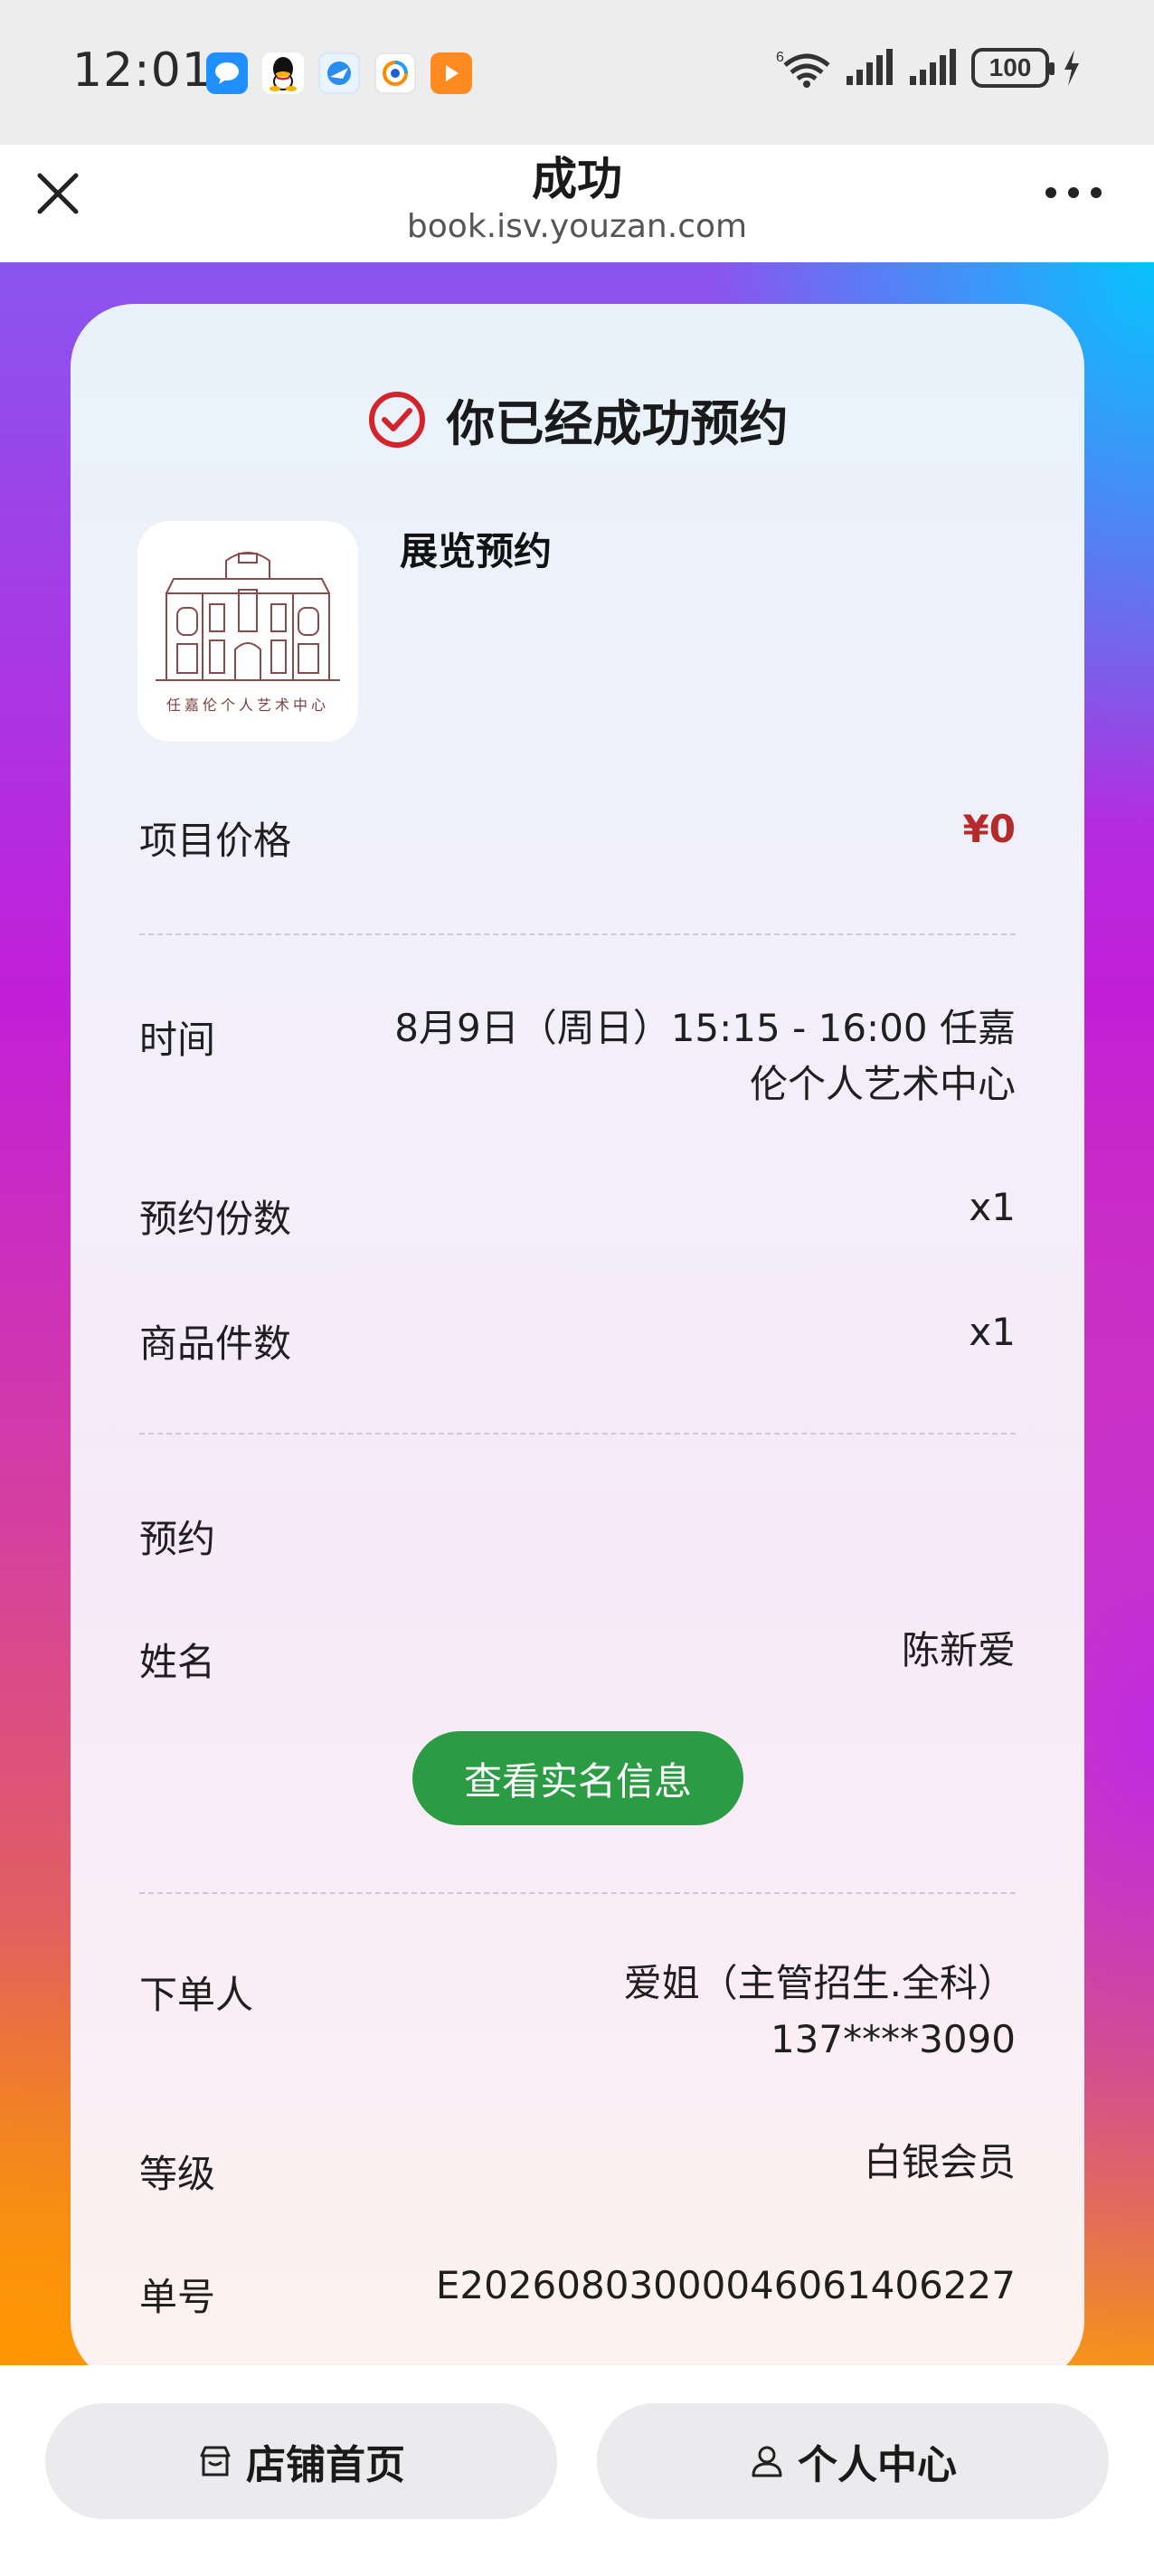  What do you see at coordinates (177, 2174) in the screenshot?
I see `level-label: 等级` at bounding box center [177, 2174].